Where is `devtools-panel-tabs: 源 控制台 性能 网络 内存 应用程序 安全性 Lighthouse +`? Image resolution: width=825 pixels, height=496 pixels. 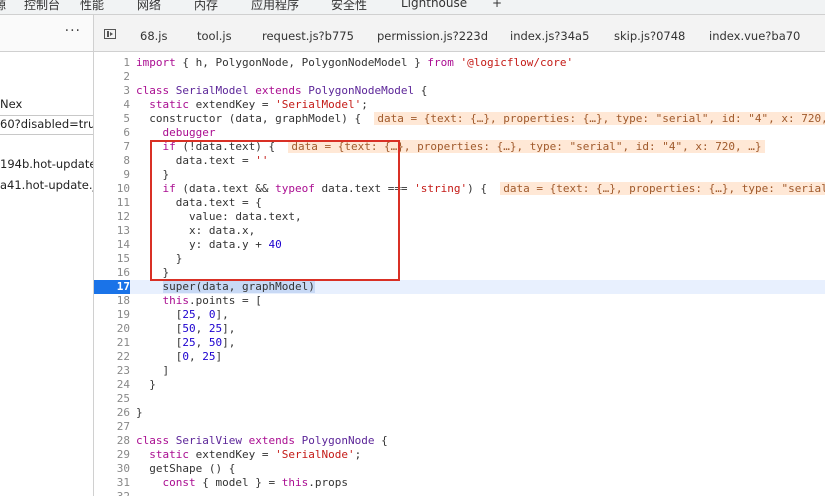 devtools-panel-tabs: 源 控制台 性能 网络 内存 应用程序 安全性 Lighthouse + is located at coordinates (412, 7).